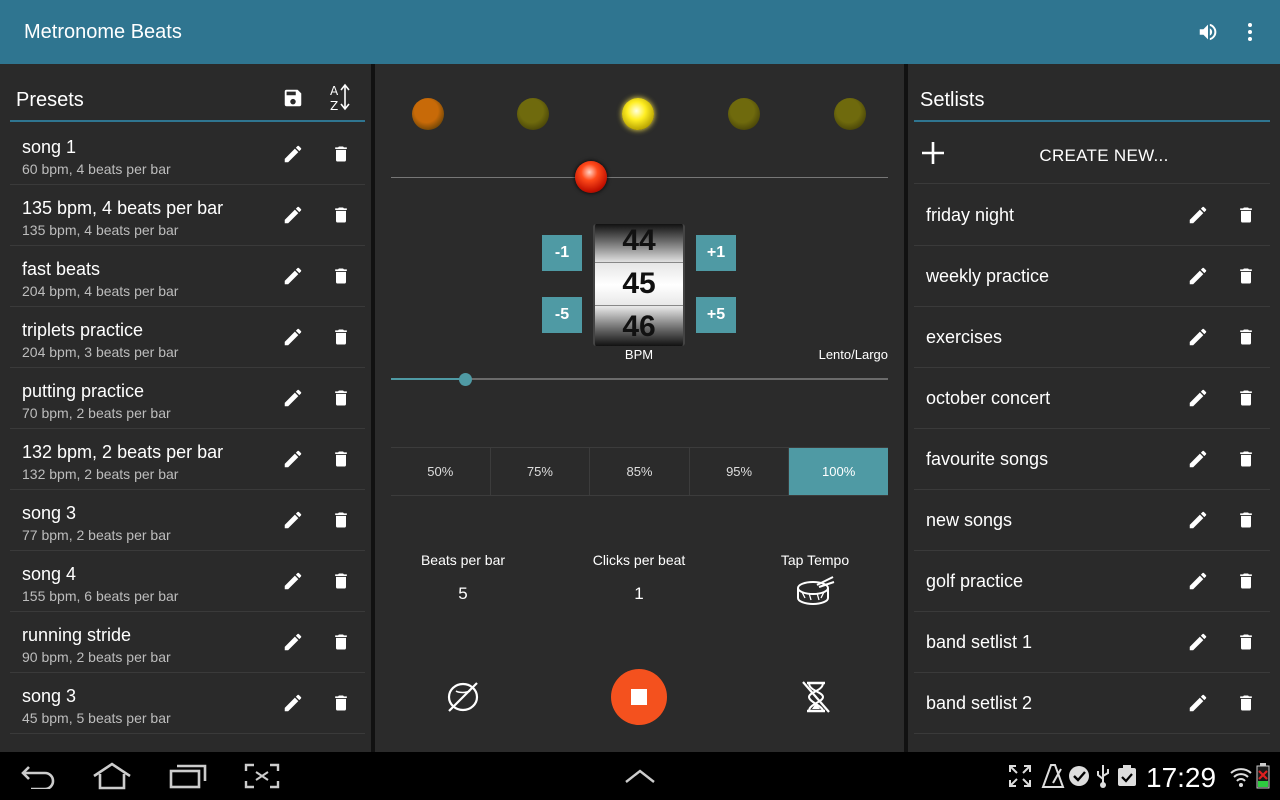 The width and height of the screenshot is (1280, 800). I want to click on bpm-minus-1-button: -1, so click(562, 253).